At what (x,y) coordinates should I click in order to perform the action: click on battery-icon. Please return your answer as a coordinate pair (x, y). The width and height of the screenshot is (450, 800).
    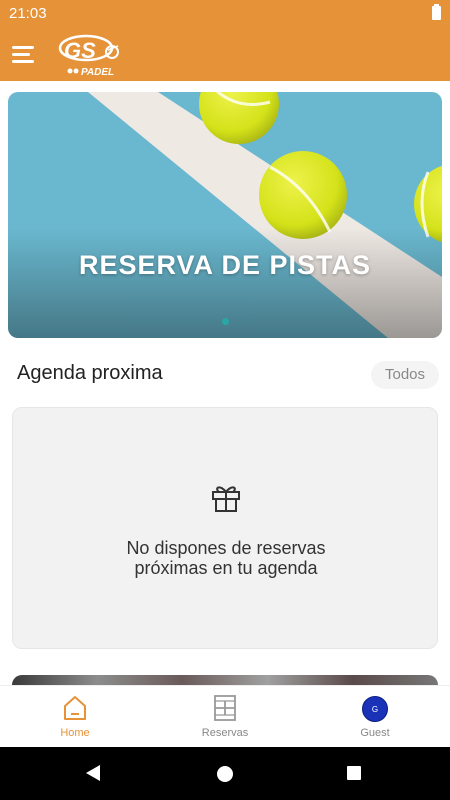
    Looking at the image, I should click on (436, 12).